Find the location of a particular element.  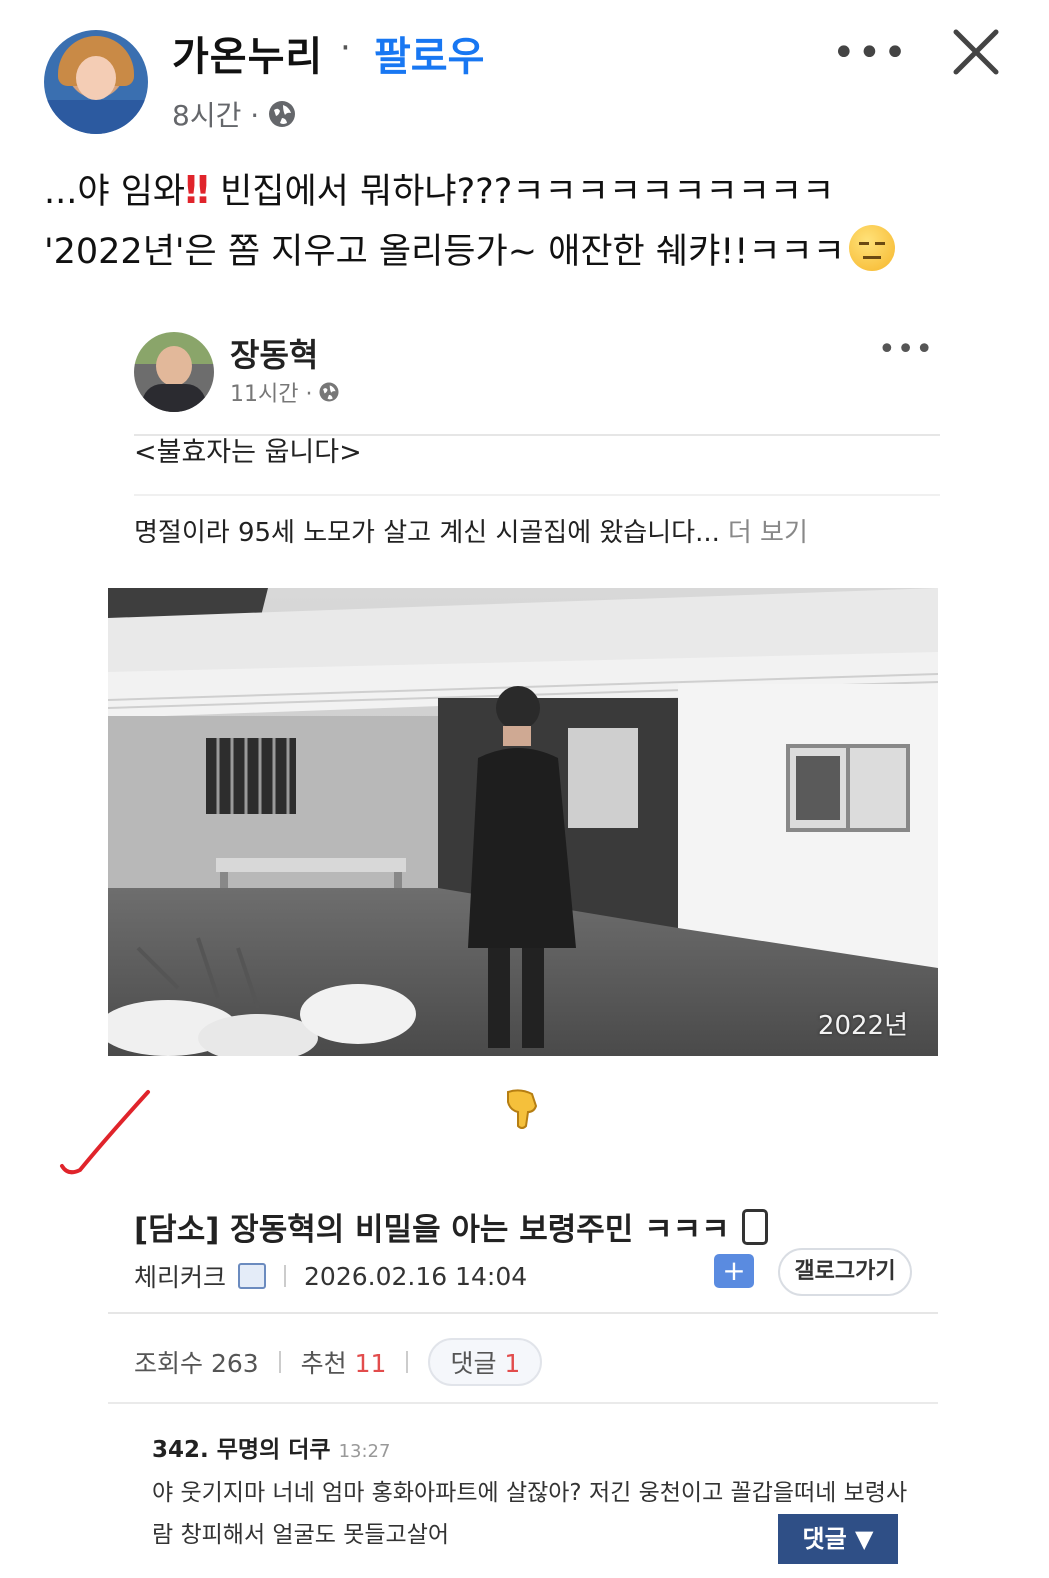

photo-year-watermark: 2022년 is located at coordinates (862, 1026).